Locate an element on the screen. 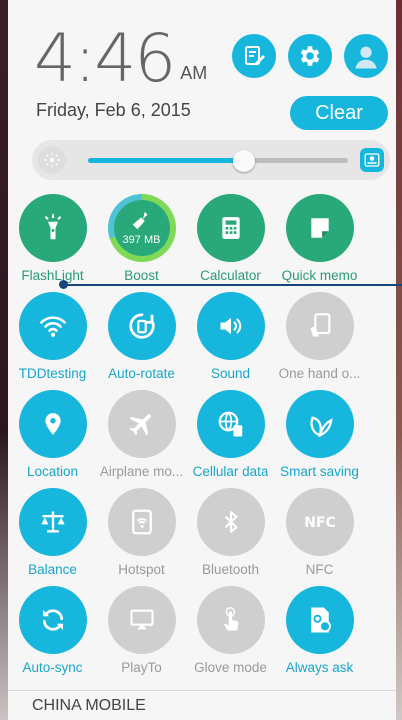 This screenshot has height=720, width=402. tile-auto-rotate: Auto-rotate is located at coordinates (141, 333).